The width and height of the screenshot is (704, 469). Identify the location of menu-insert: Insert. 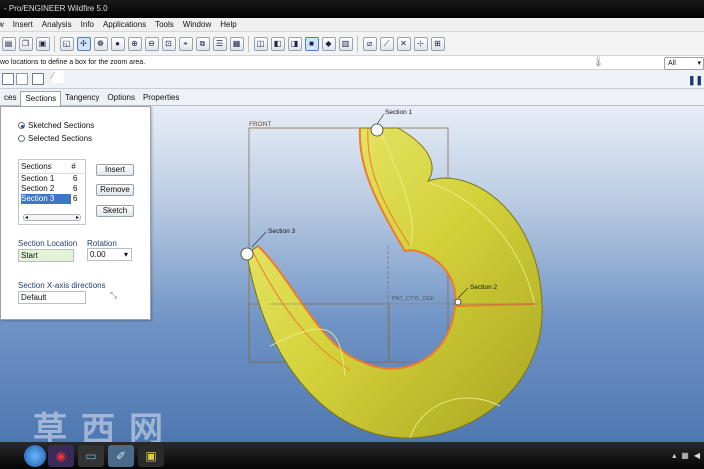
(23, 24).